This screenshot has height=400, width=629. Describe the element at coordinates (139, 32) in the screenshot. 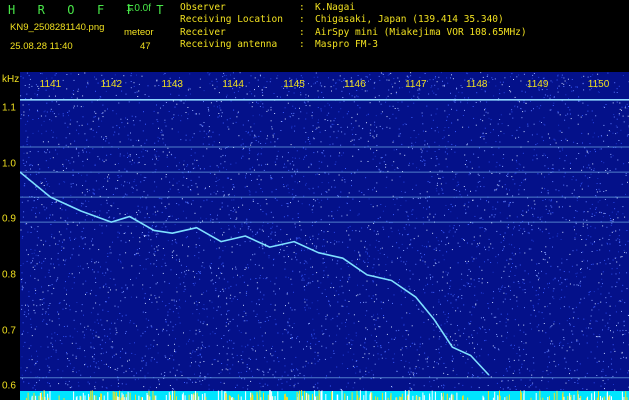

I see `meteor-count-label: meteor` at that location.